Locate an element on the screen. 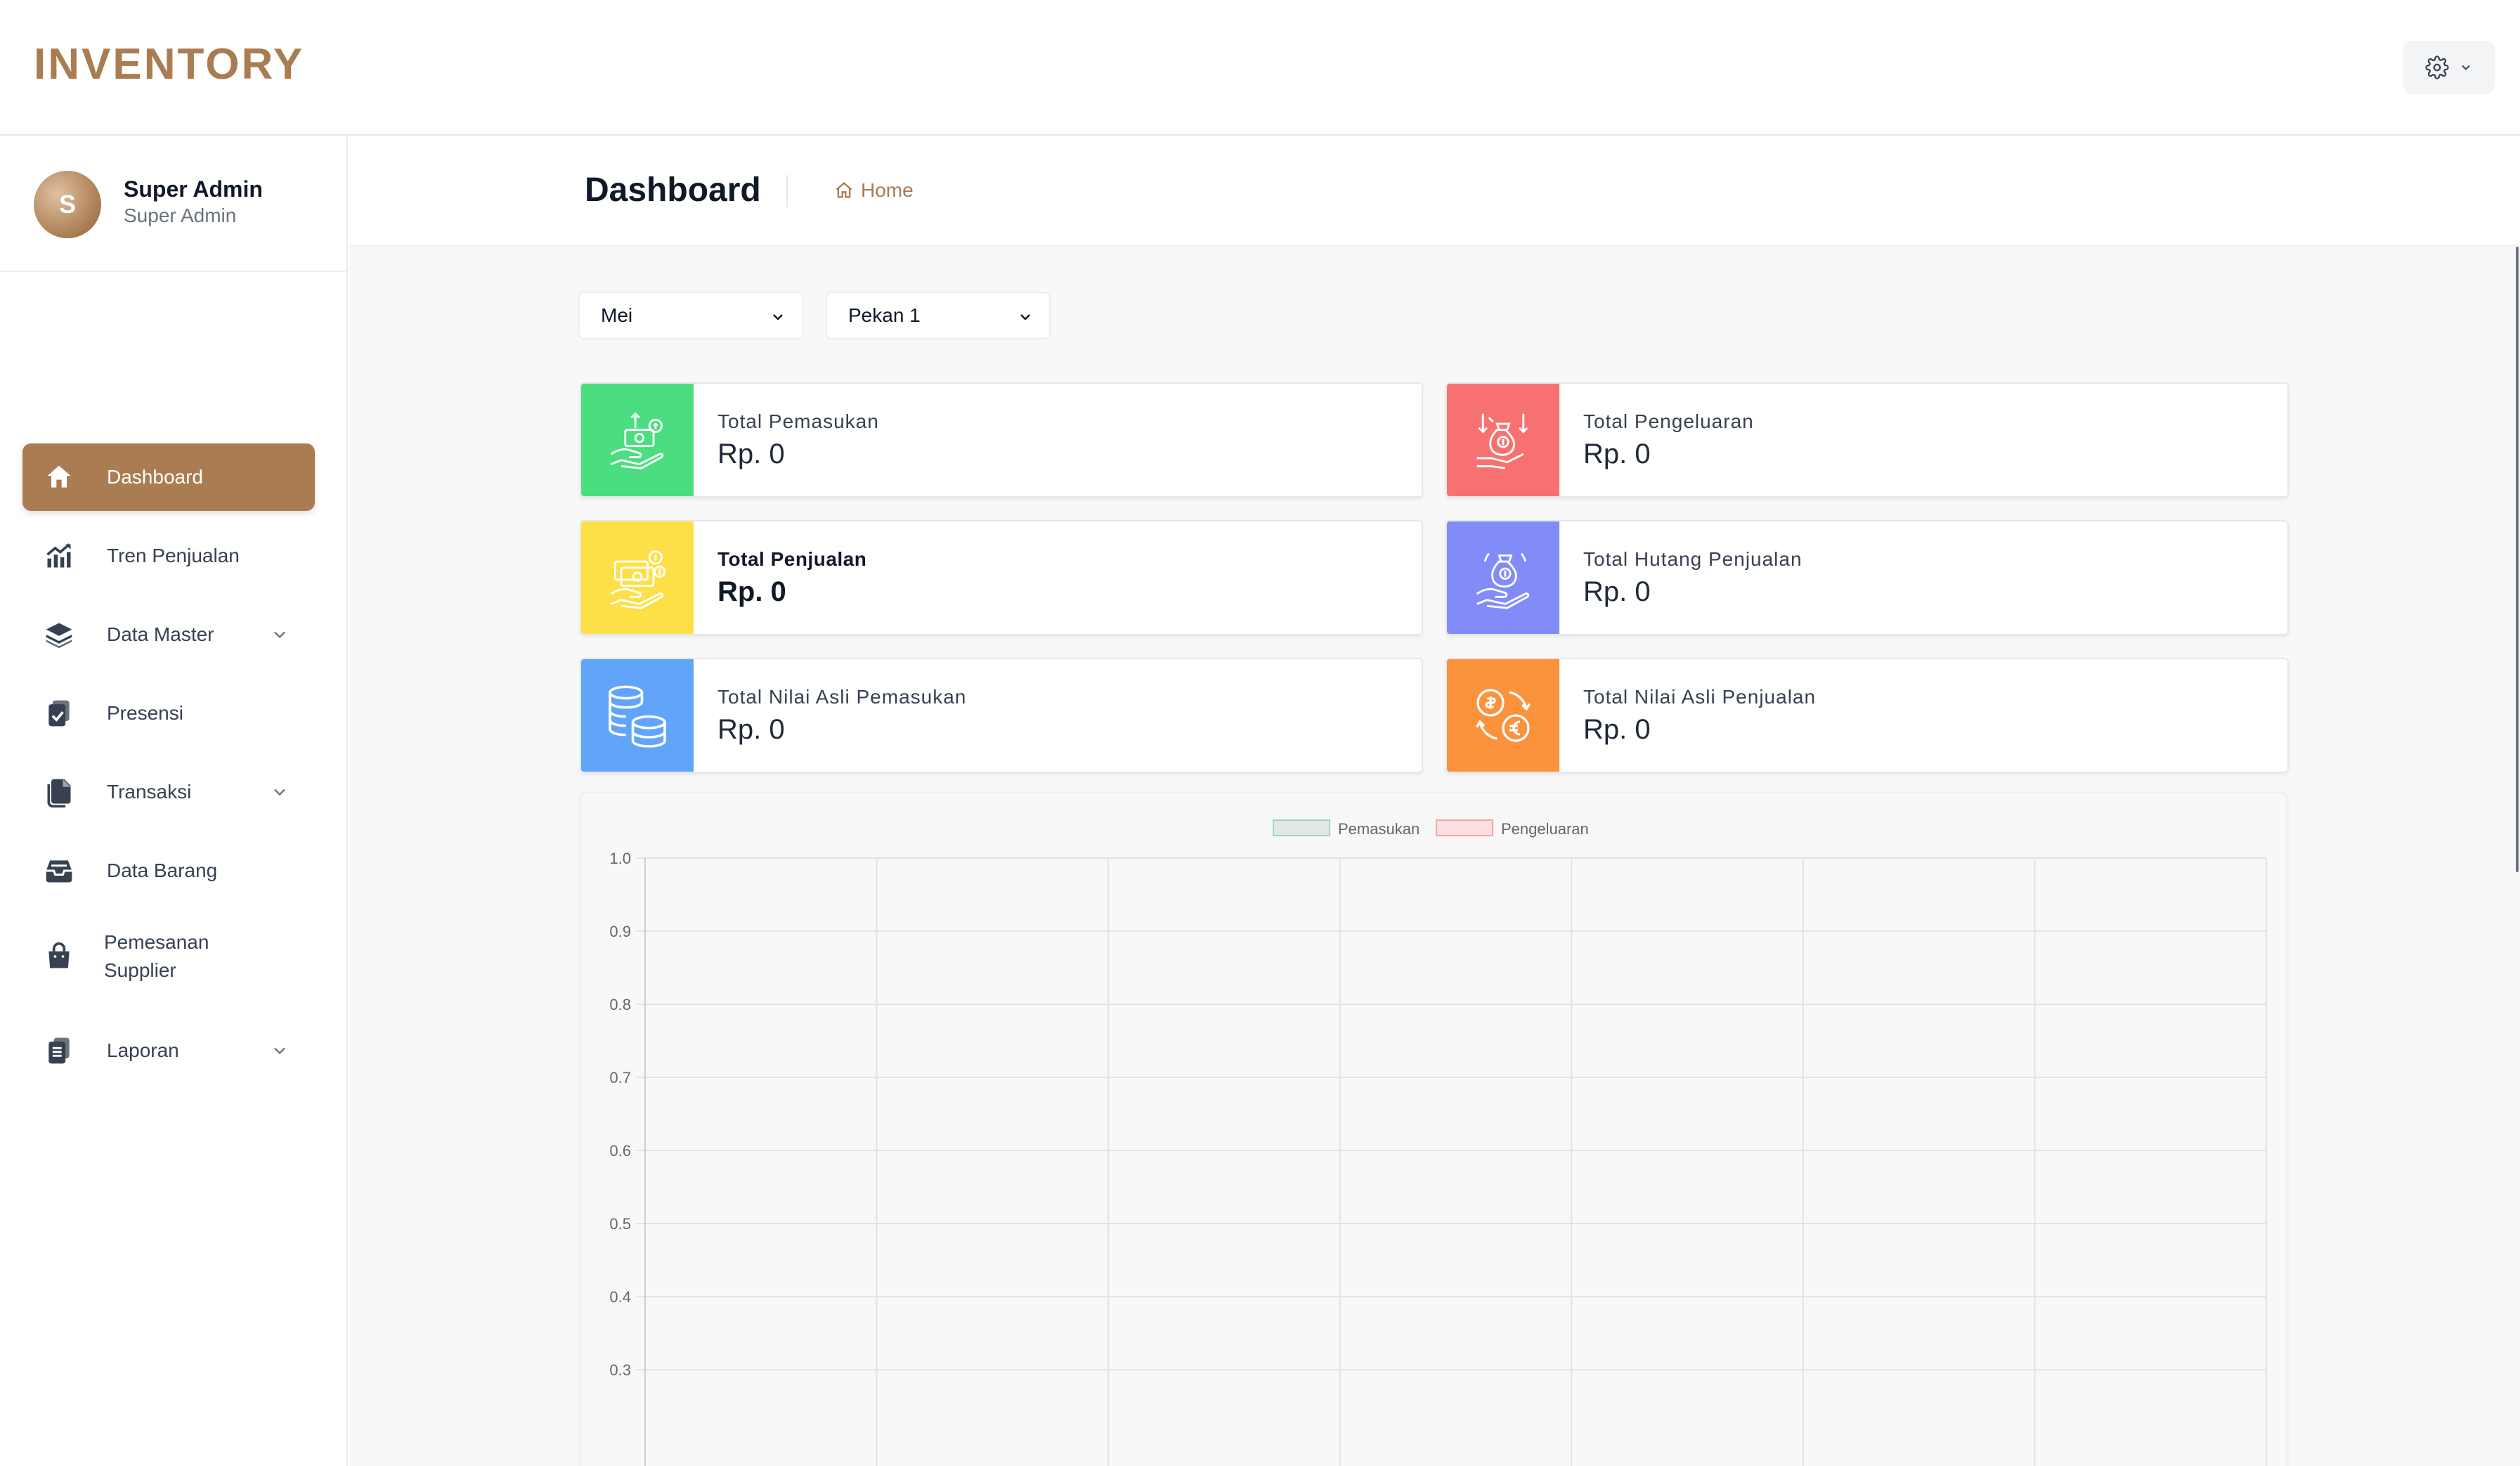 The height and width of the screenshot is (1466, 2520). stat-card-total-hutang-penjualan: Total Hutang Penjualan Rp. 0 is located at coordinates (1868, 577).